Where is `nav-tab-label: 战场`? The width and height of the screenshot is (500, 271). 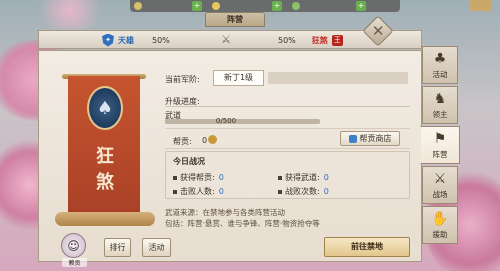
nav-tab-label: 战场 is located at coordinates (440, 194).